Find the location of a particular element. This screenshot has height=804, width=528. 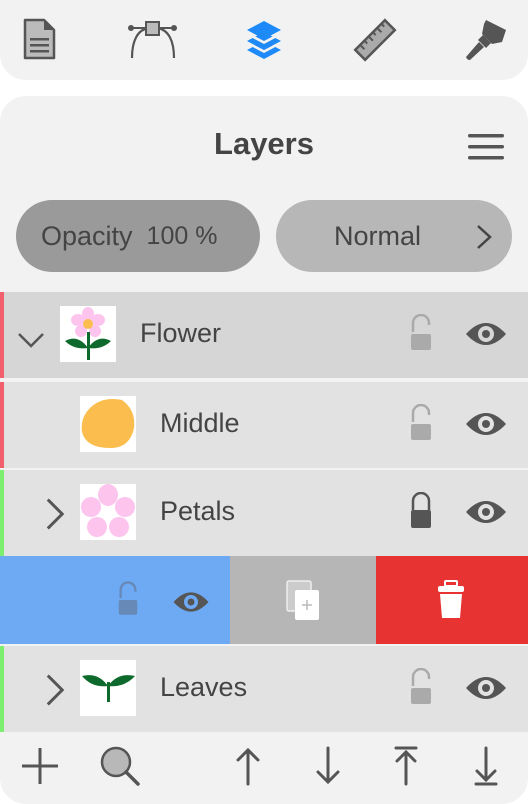

move-up-button is located at coordinates (248, 766).